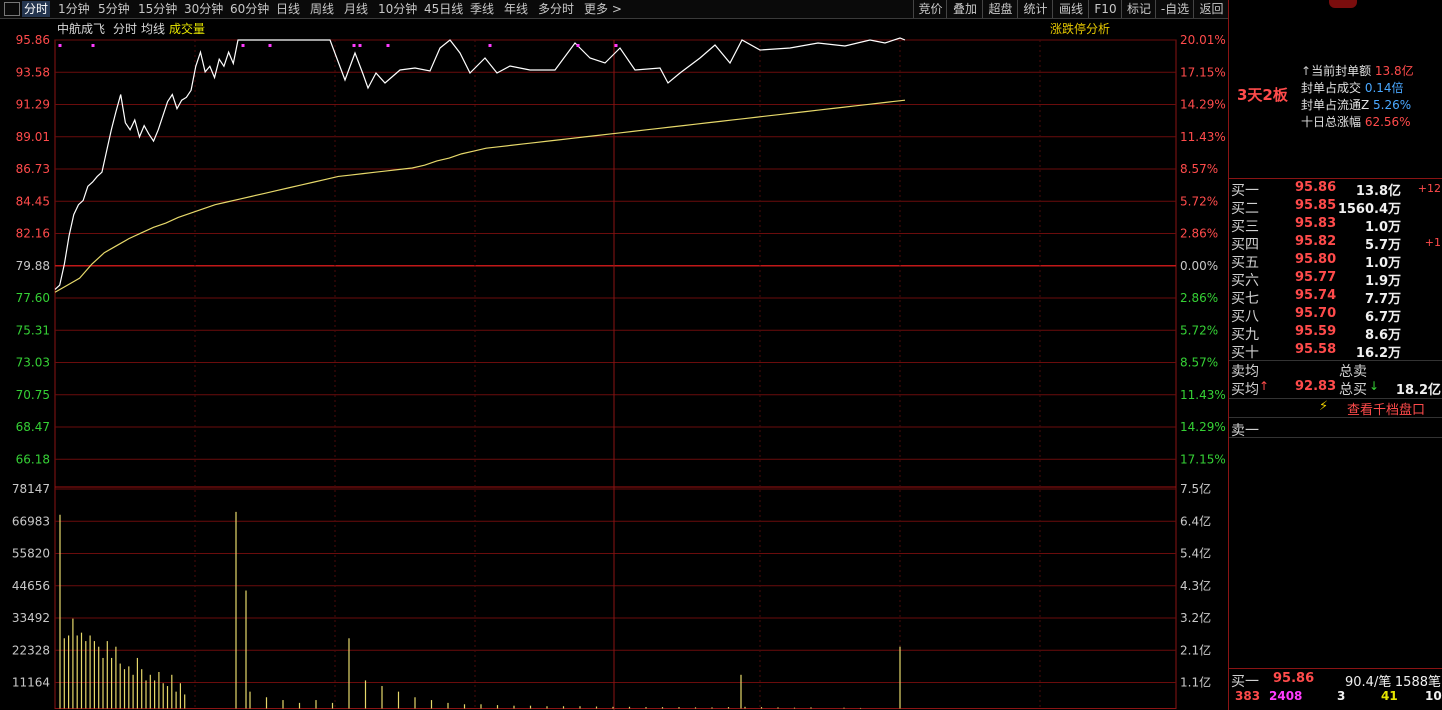 The height and width of the screenshot is (710, 1442). Describe the element at coordinates (33, 169) in the screenshot. I see `price-tick: 86.73` at that location.